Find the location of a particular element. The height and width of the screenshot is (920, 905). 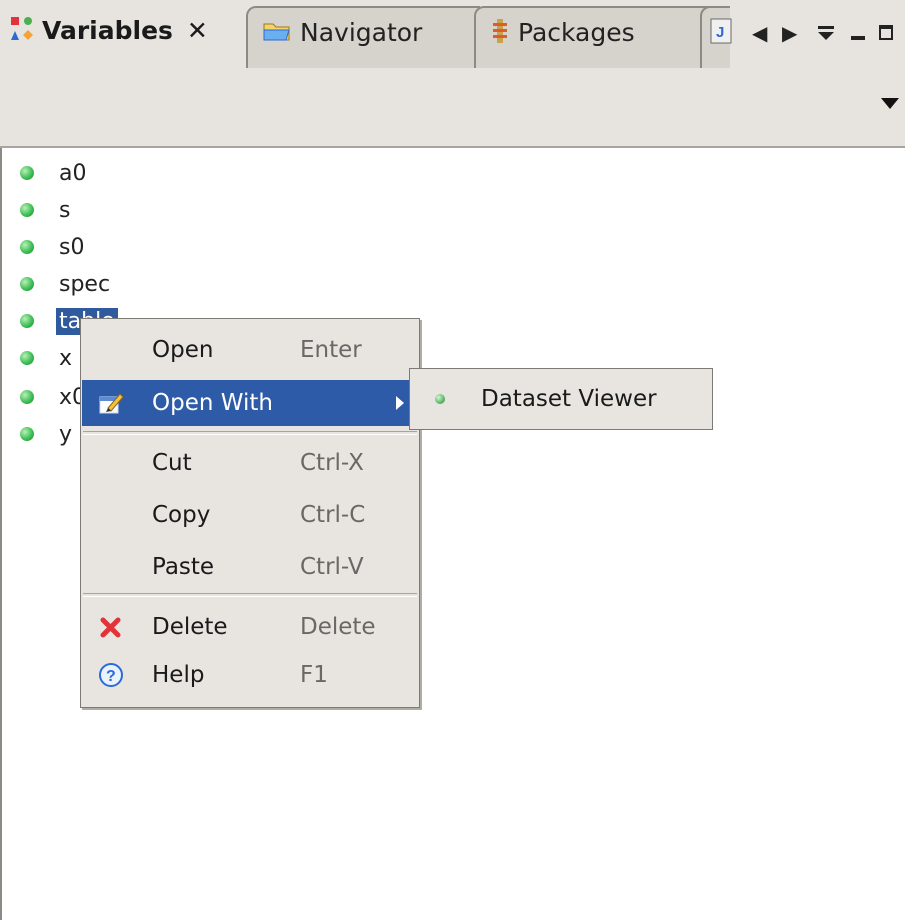

close-tab-icon: ✕ is located at coordinates (197, 30).